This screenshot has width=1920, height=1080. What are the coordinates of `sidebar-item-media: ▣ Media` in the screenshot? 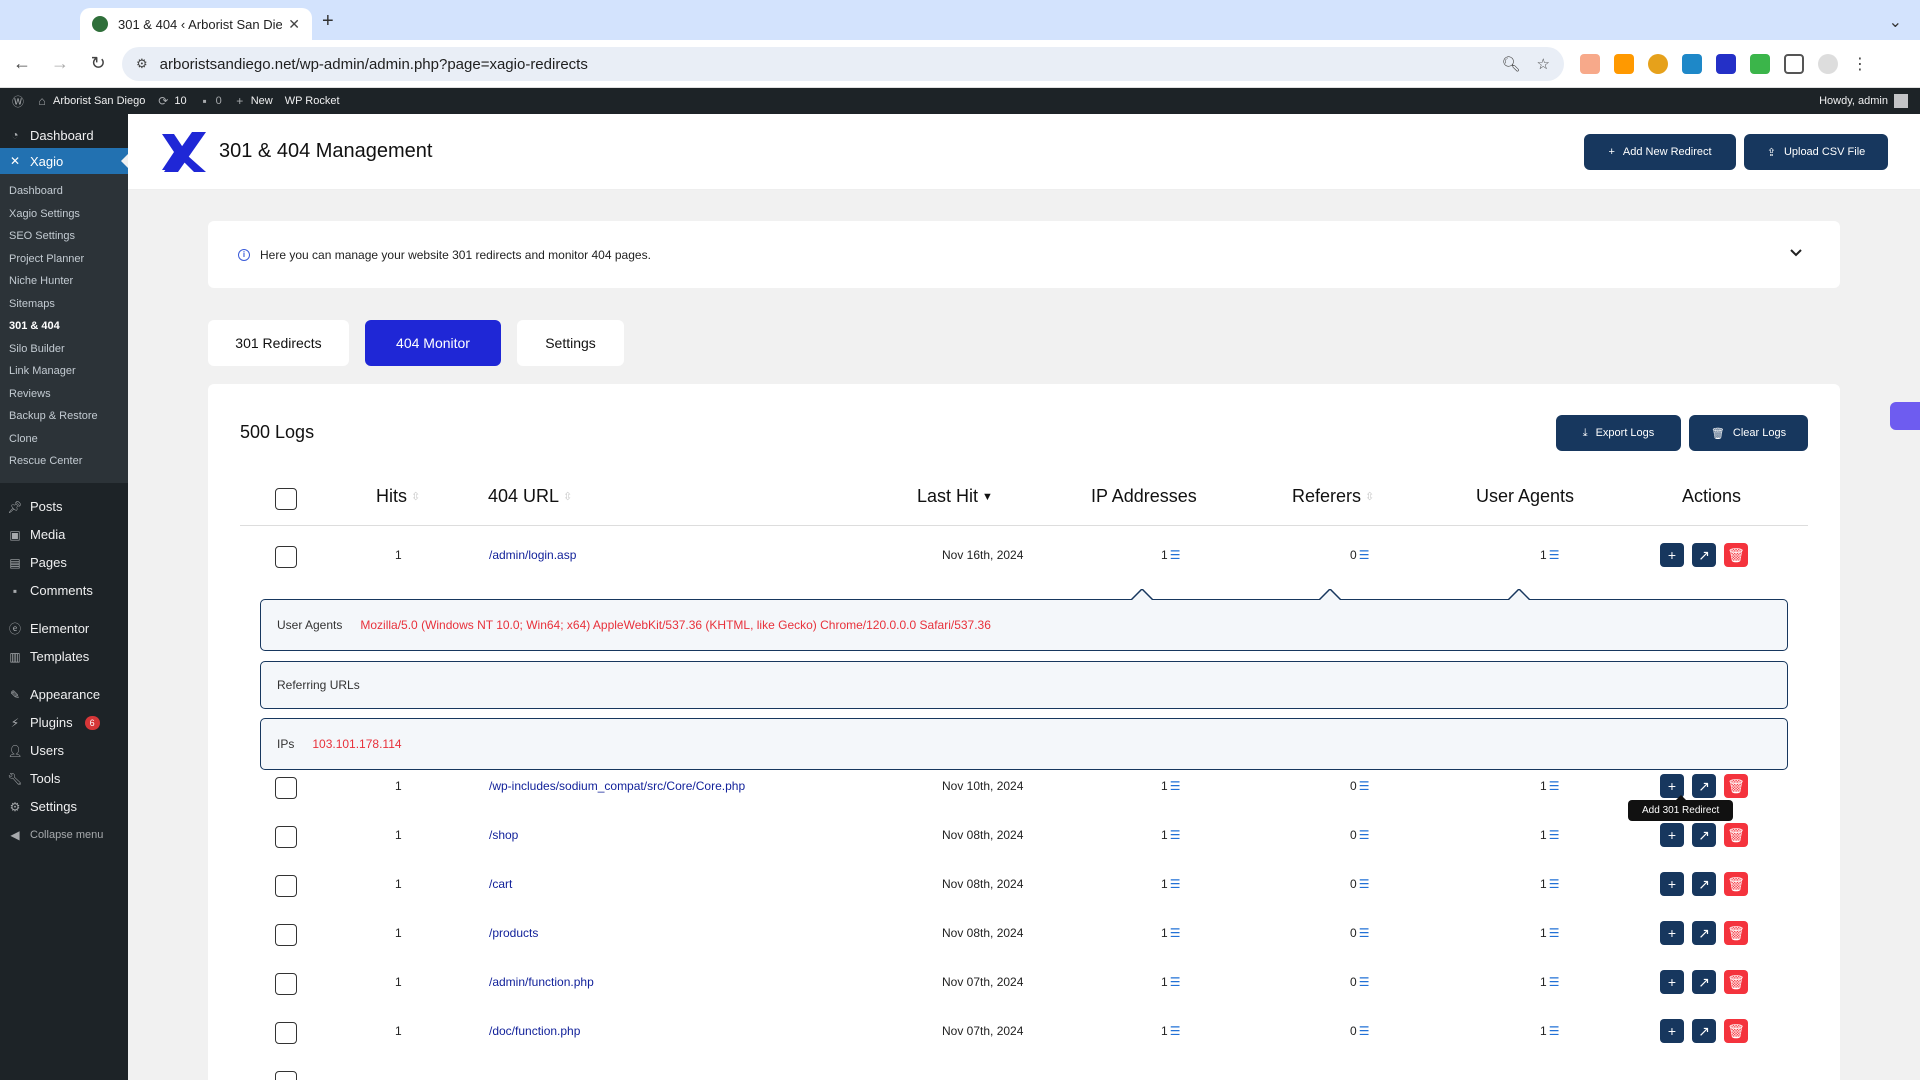 It's located at (64, 535).